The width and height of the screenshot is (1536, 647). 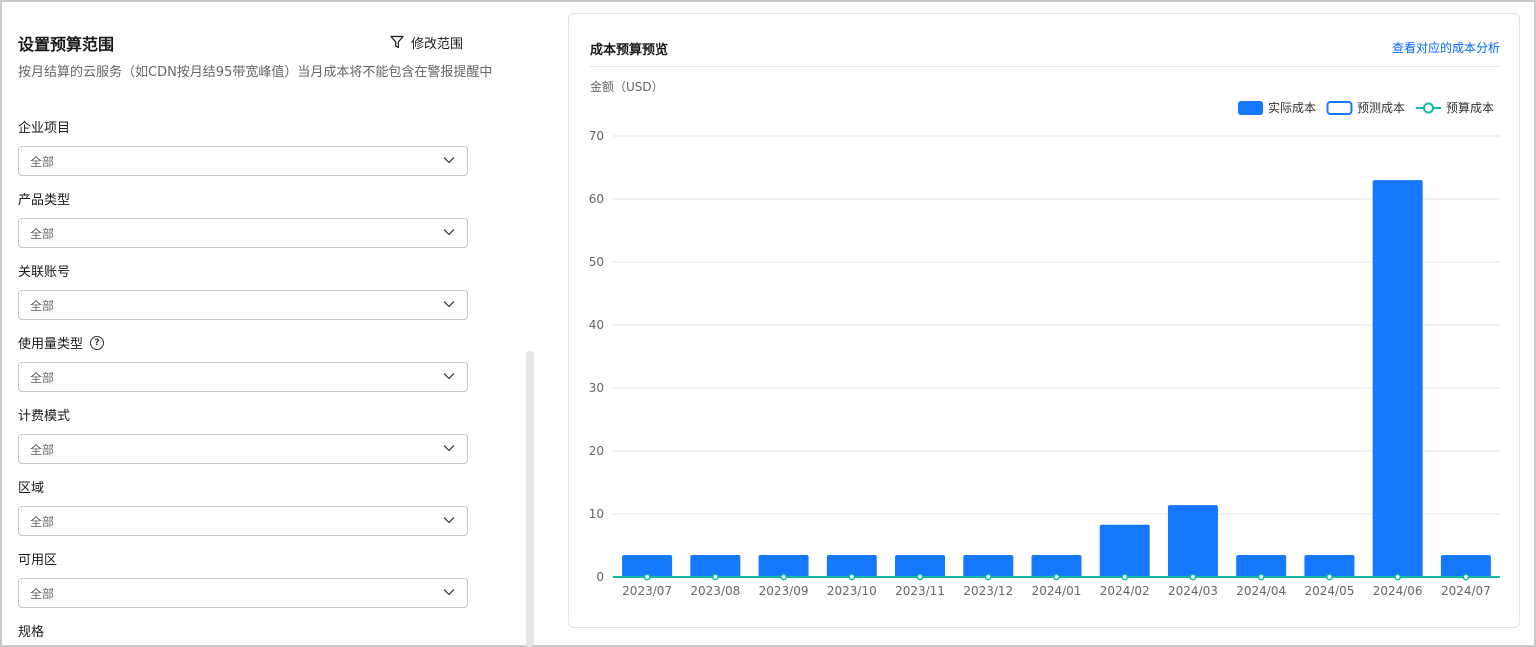 What do you see at coordinates (44, 128) in the screenshot?
I see `filter-label-enterprise-project: 企业项目` at bounding box center [44, 128].